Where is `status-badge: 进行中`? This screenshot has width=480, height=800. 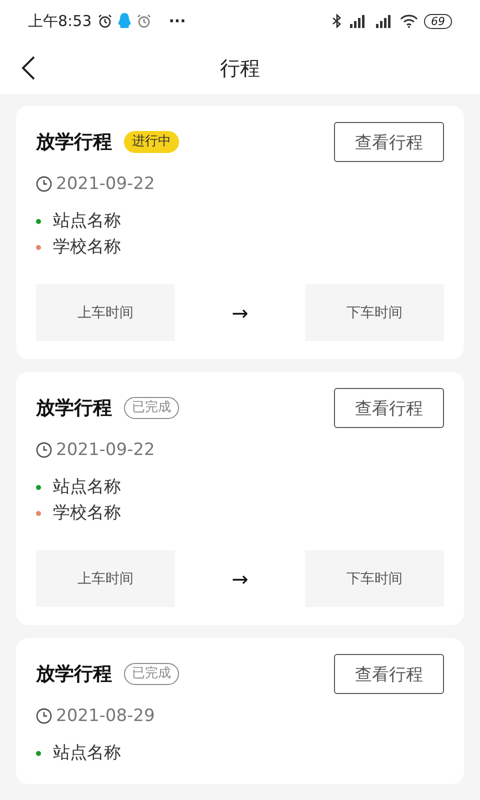 status-badge: 进行中 is located at coordinates (151, 142).